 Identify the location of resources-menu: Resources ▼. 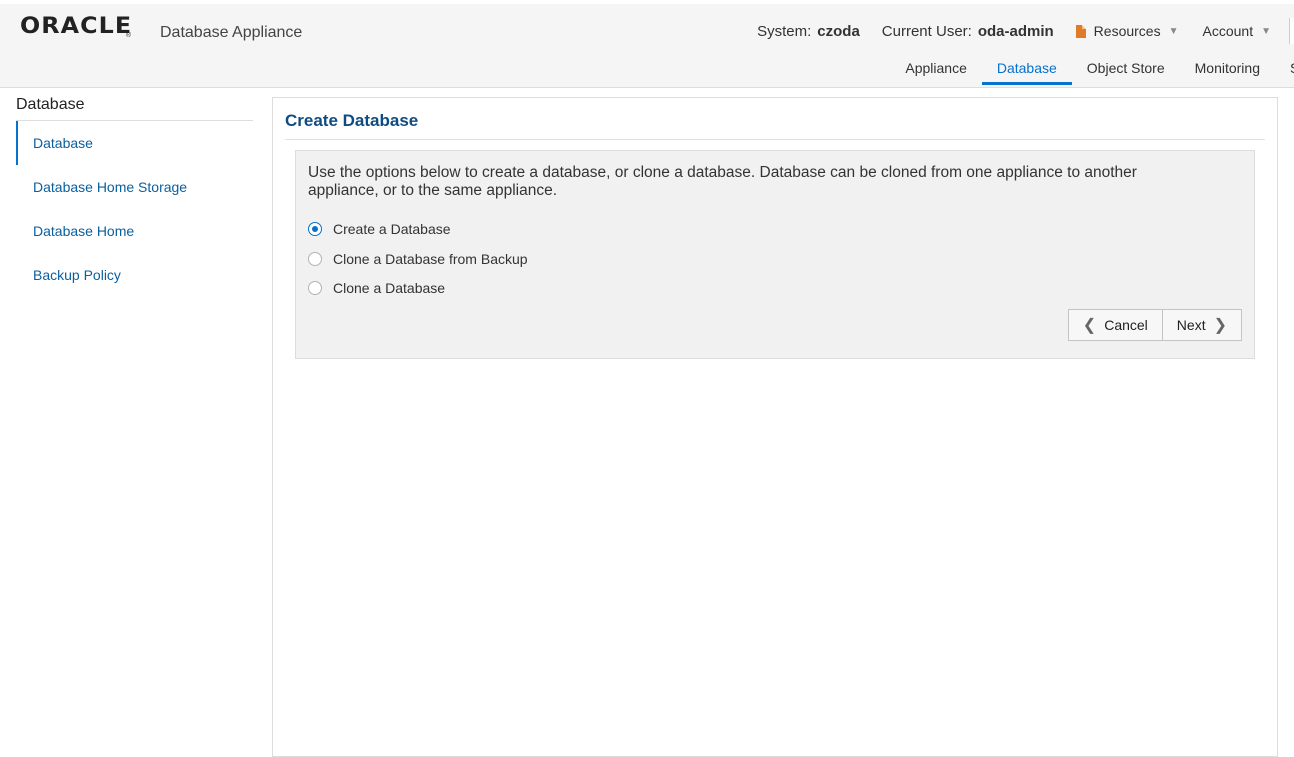
(1127, 31).